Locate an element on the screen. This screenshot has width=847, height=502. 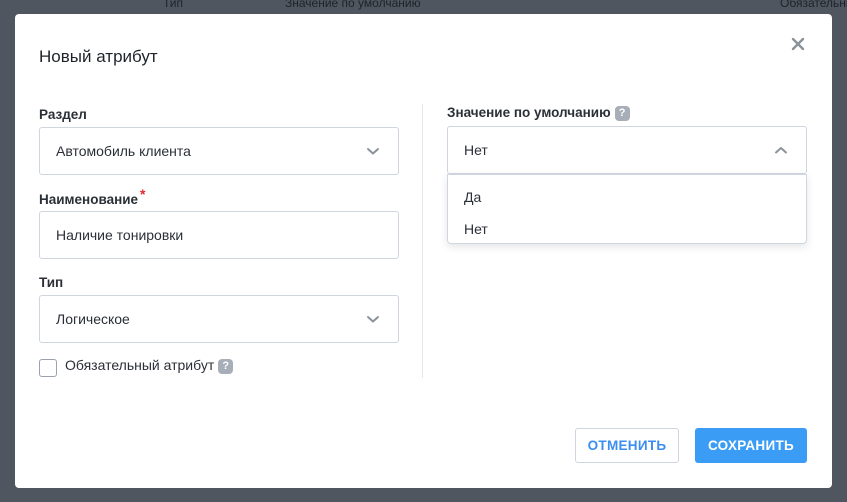
default-value-label: Значение по умолчанию? is located at coordinates (538, 113).